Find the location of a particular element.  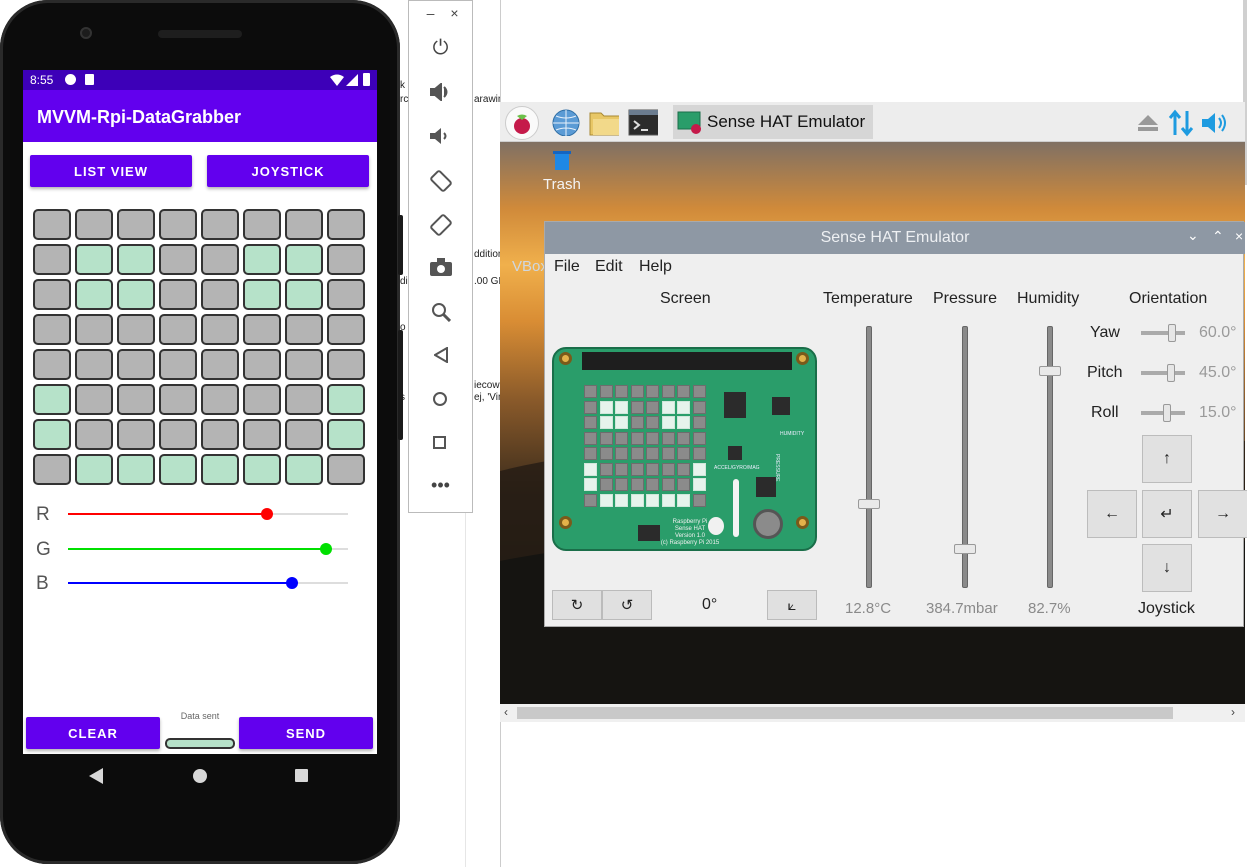

roll-slider is located at coordinates (1165, 413).